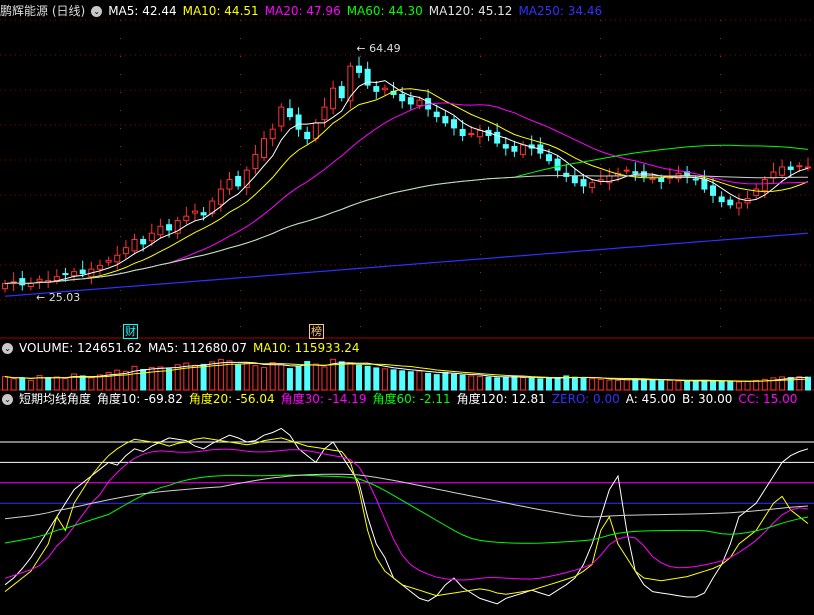  Describe the element at coordinates (378, 48) in the screenshot. I see `high-price-label: ← 64.49` at that location.